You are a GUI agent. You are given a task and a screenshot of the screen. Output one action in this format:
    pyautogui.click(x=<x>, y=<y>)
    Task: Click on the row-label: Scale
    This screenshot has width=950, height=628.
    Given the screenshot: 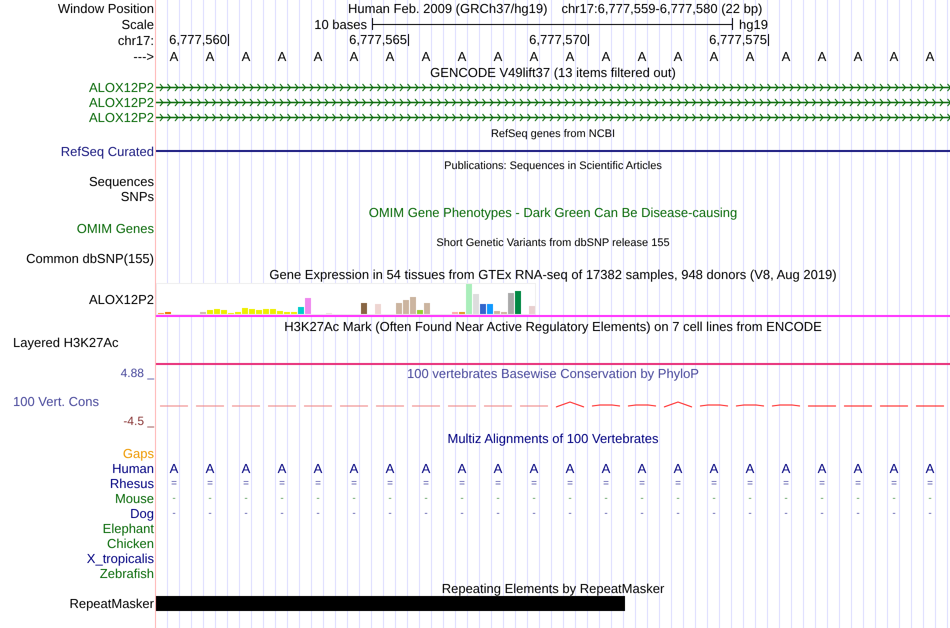 What is the action you would take?
    pyautogui.click(x=137, y=24)
    